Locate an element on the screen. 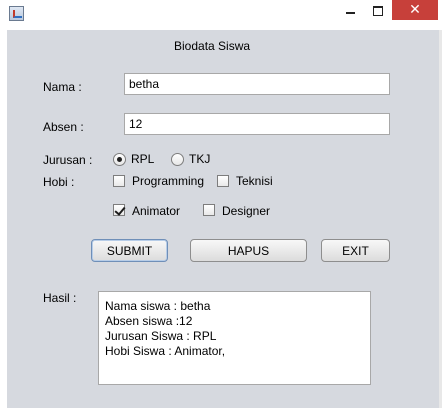  close-button: ✕ is located at coordinates (415, 10).